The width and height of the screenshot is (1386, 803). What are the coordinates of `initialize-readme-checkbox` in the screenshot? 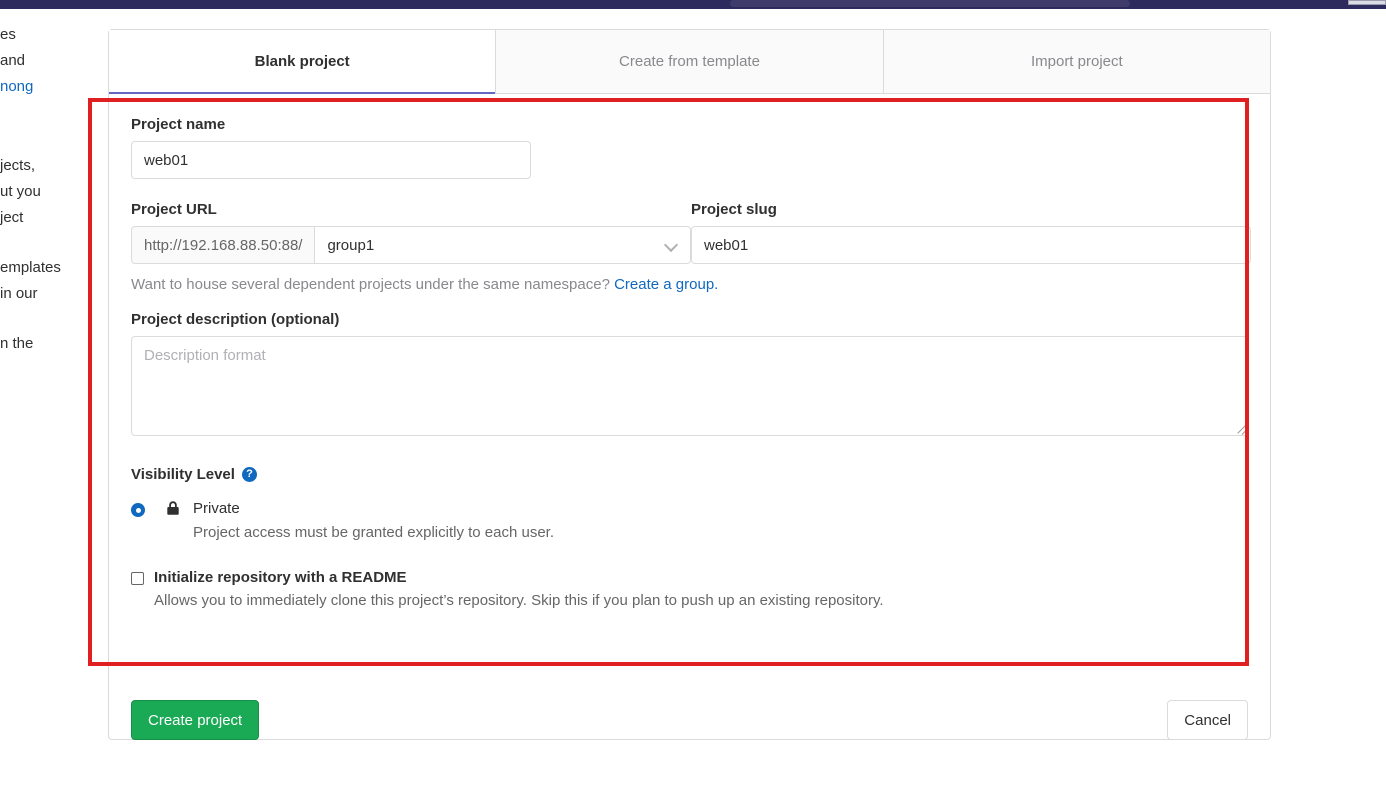 It's located at (137, 578).